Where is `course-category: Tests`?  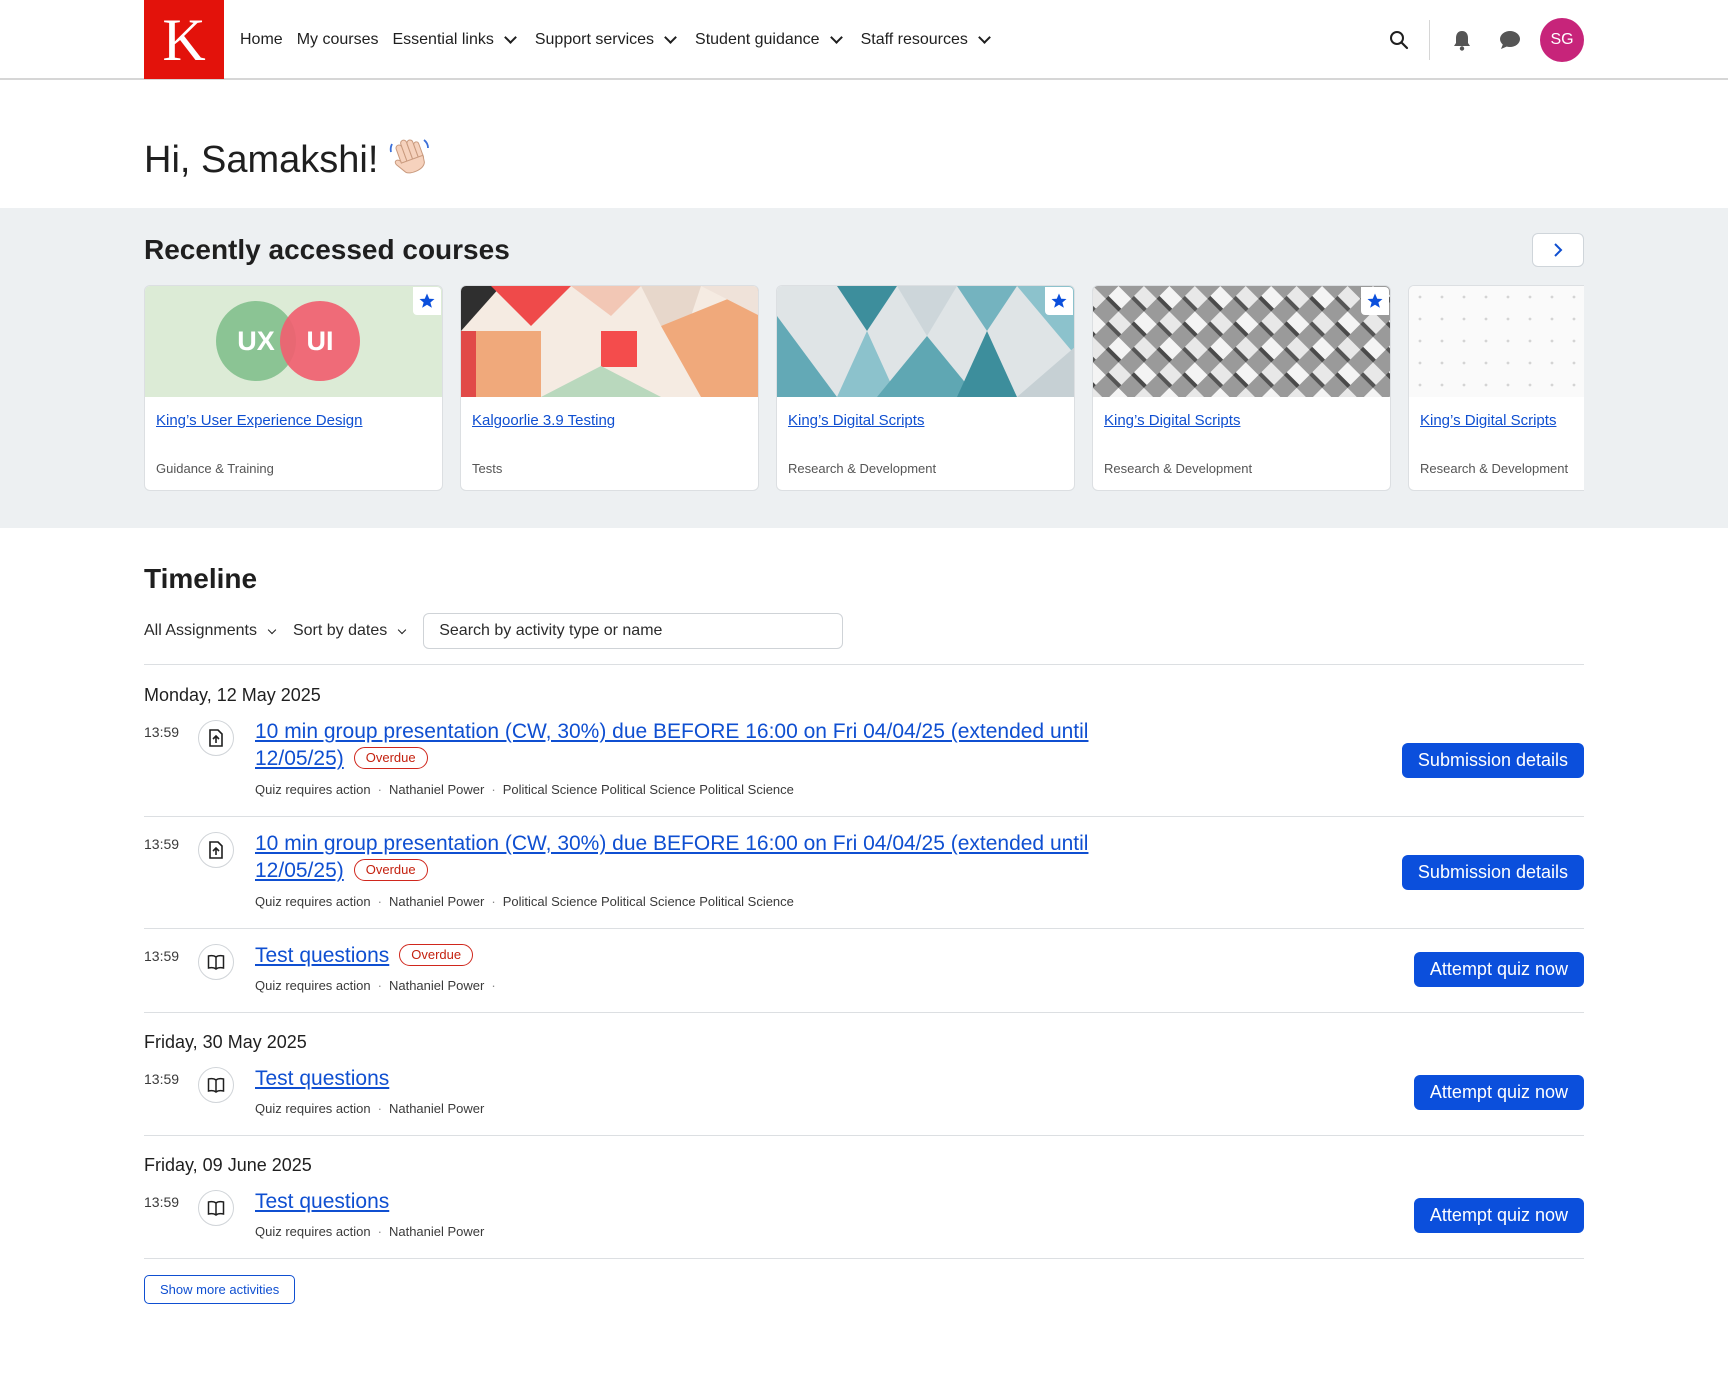 course-category: Tests is located at coordinates (487, 468).